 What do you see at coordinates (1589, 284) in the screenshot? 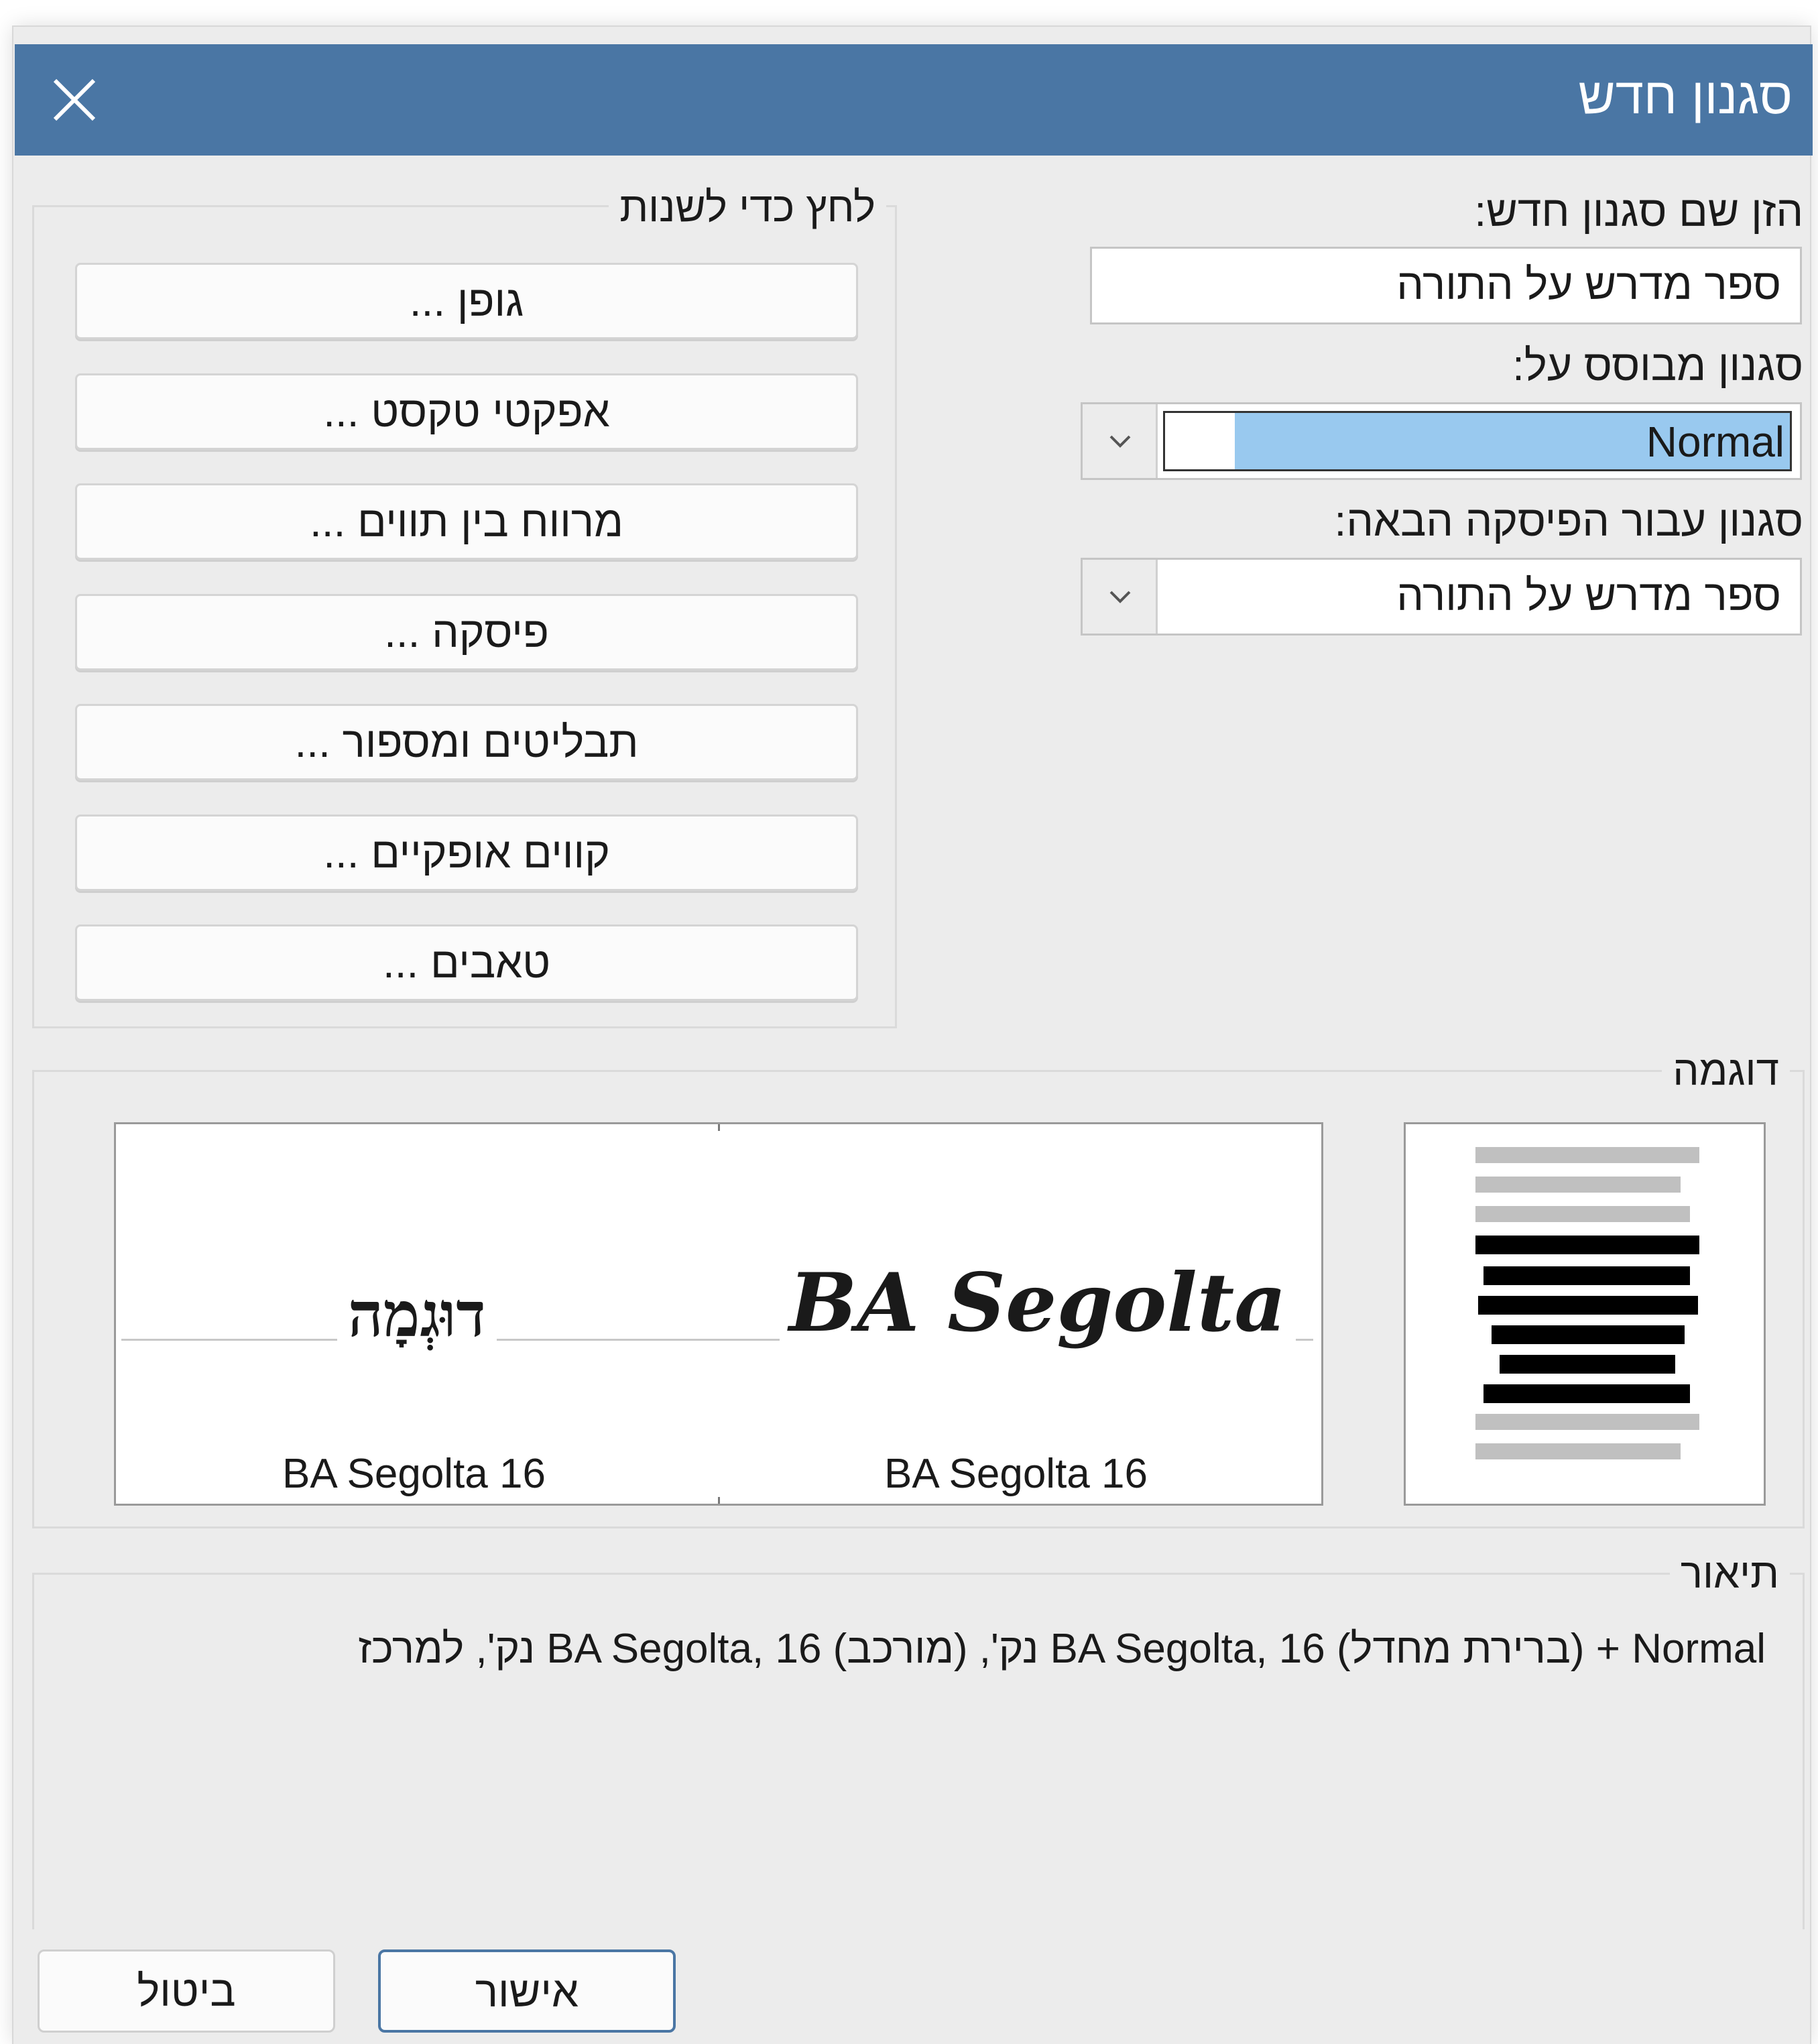
I see `style-name-value: ספר מדרש על התורה` at bounding box center [1589, 284].